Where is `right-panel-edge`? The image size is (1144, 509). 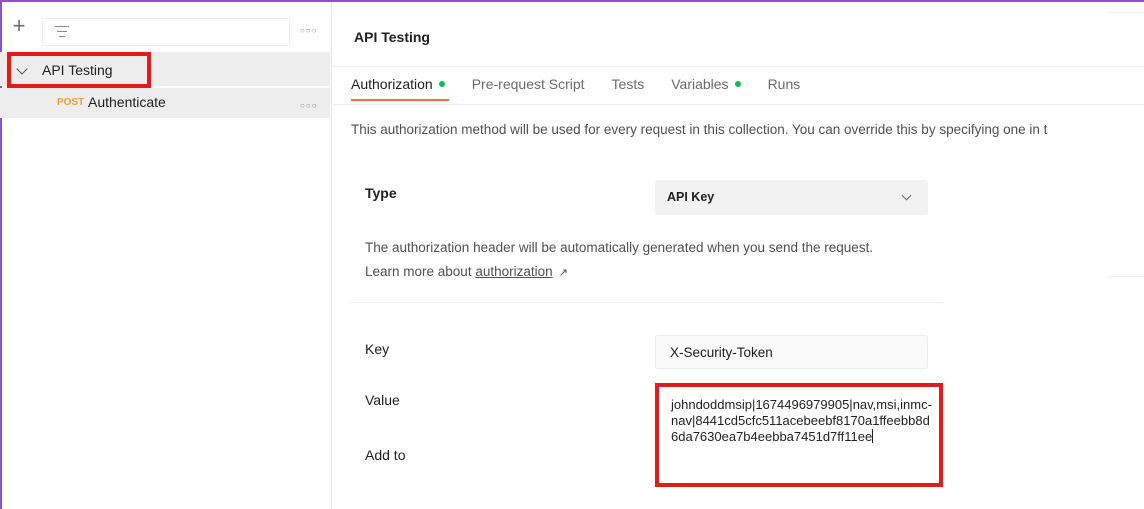
right-panel-edge is located at coordinates (1125, 144).